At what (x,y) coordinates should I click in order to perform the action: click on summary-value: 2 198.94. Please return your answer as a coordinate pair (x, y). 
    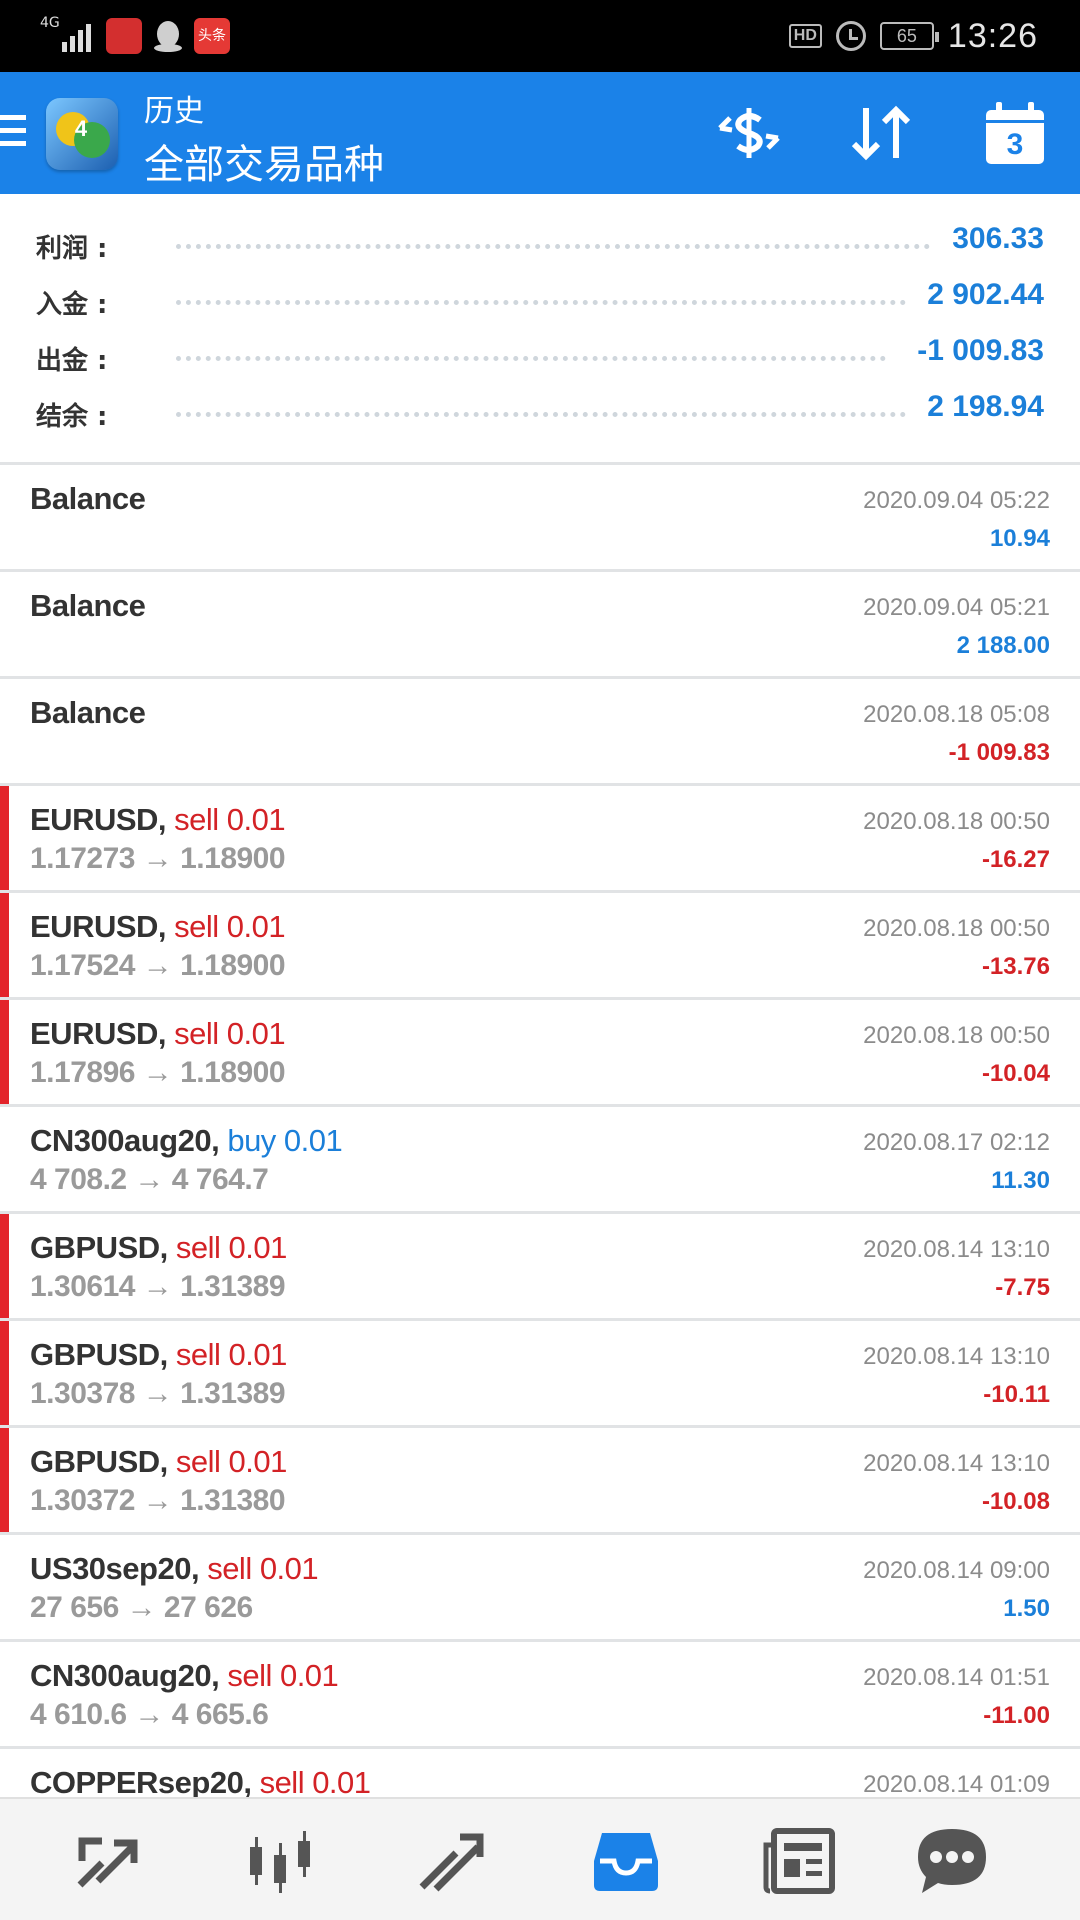
    Looking at the image, I should click on (985, 406).